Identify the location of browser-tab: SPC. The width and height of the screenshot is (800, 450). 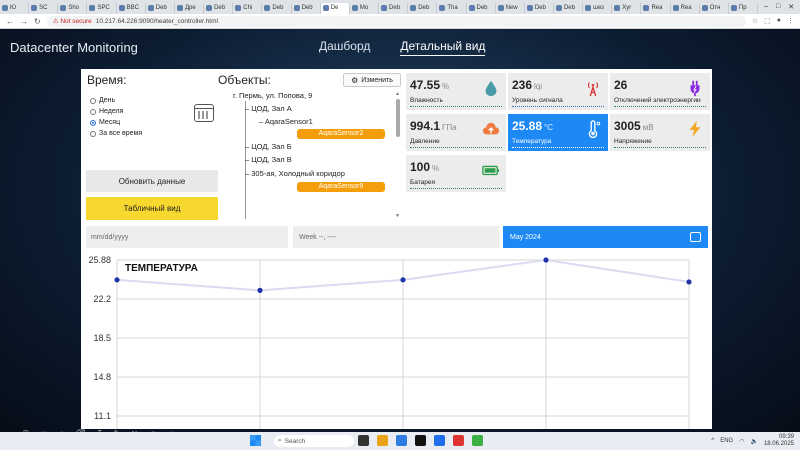
(102, 8).